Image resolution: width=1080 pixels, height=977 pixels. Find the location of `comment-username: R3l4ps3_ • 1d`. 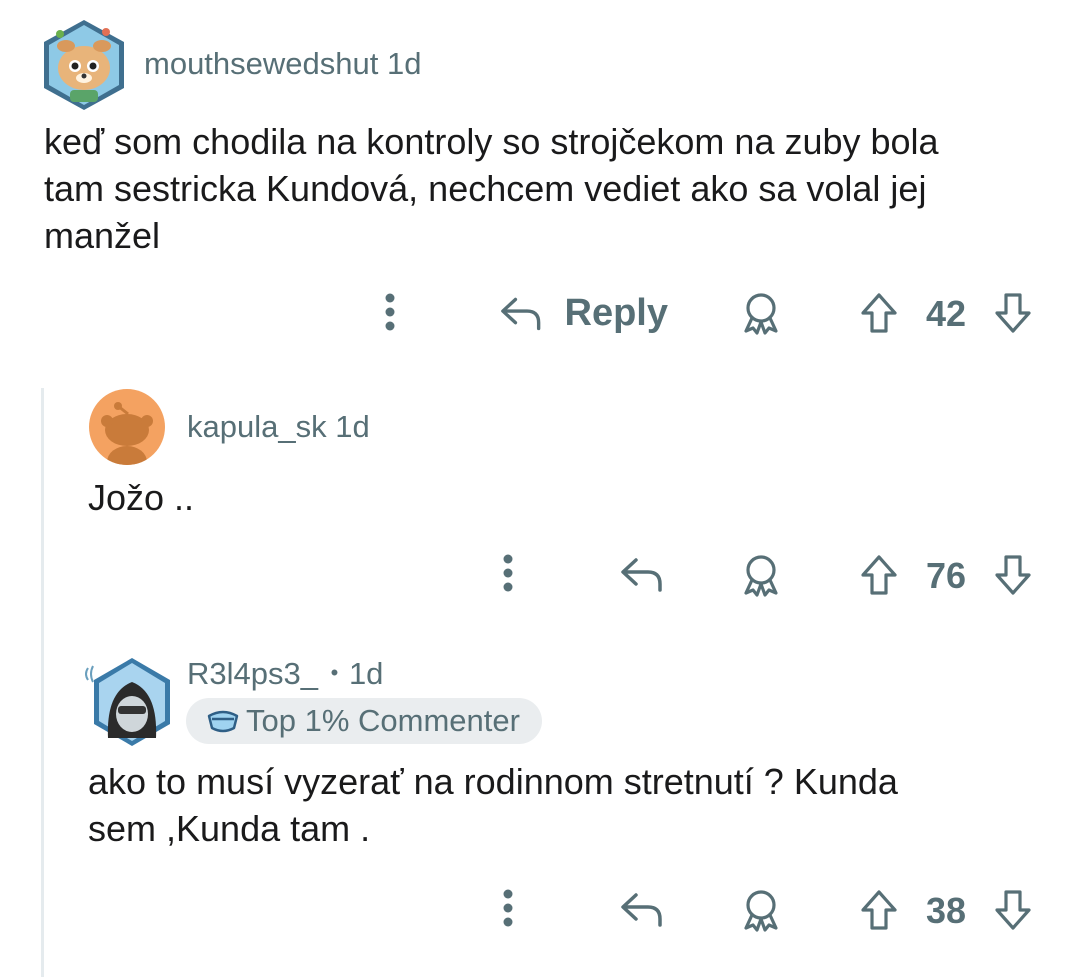

comment-username: R3l4ps3_ • 1d is located at coordinates (285, 674).